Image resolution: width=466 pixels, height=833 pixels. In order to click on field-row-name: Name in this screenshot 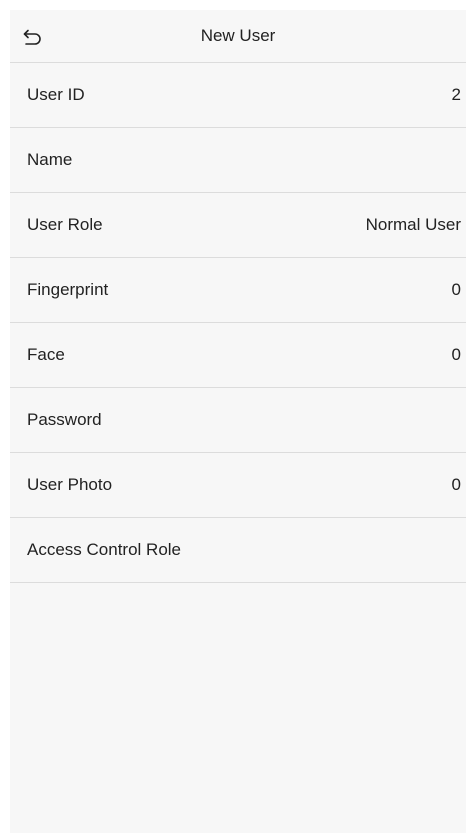, I will do `click(238, 160)`.